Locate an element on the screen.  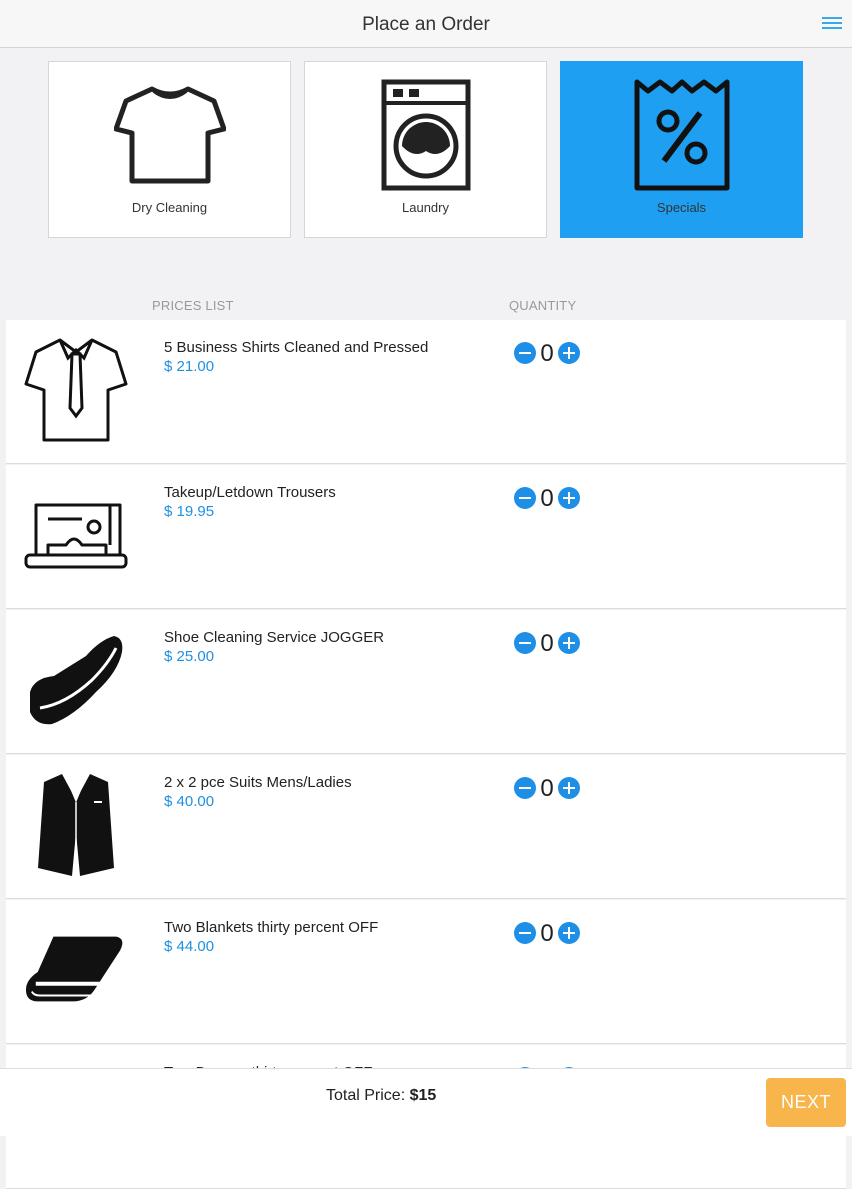
item-name: Two Blankets thirty percent OFF is located at coordinates (271, 927).